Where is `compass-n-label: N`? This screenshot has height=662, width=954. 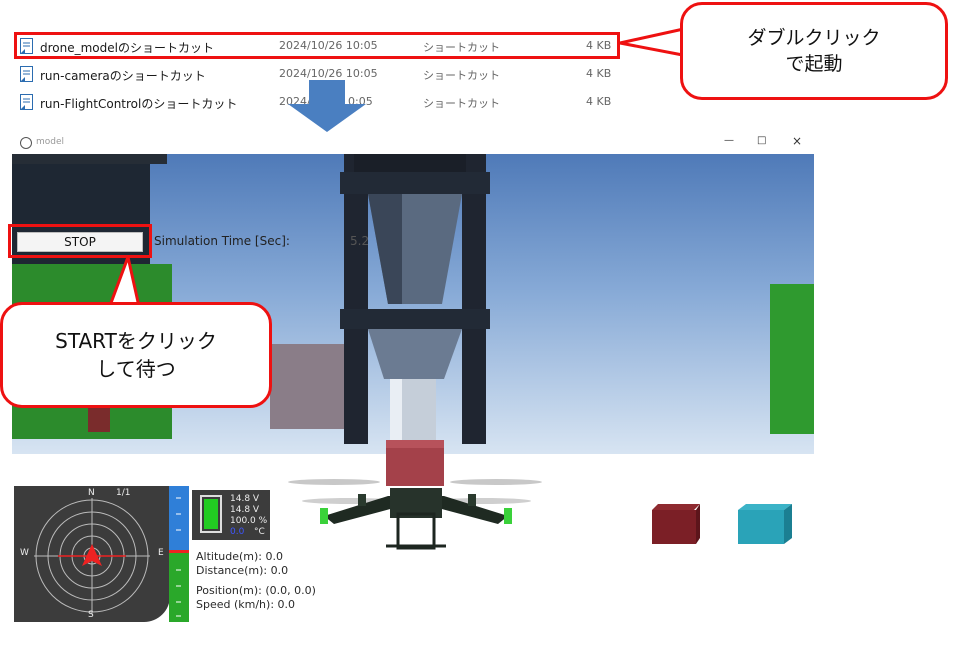 compass-n-label: N is located at coordinates (91, 493).